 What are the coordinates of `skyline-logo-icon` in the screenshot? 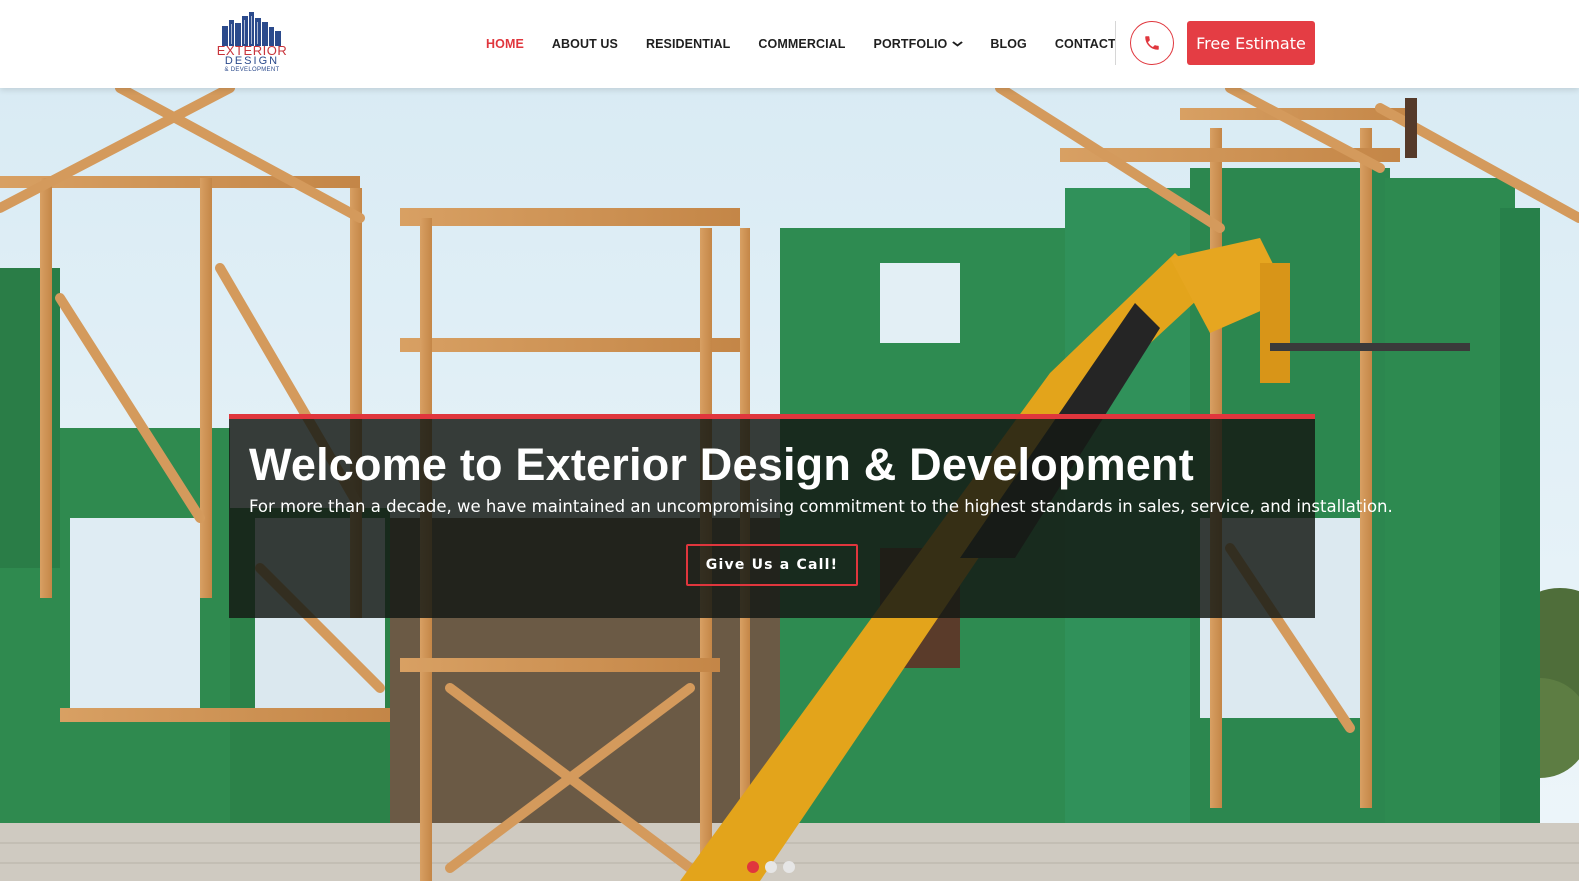 It's located at (251, 29).